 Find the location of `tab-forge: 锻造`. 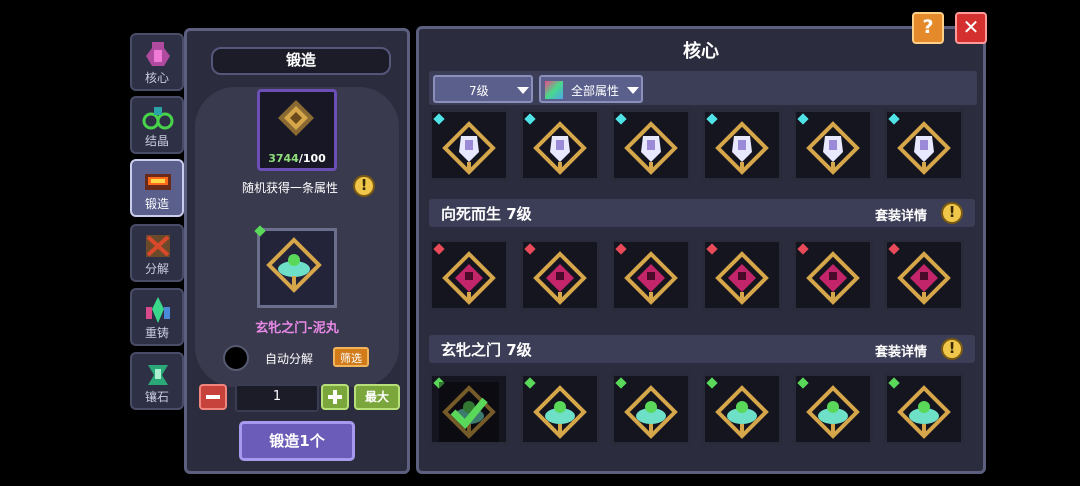

tab-forge: 锻造 is located at coordinates (157, 188).